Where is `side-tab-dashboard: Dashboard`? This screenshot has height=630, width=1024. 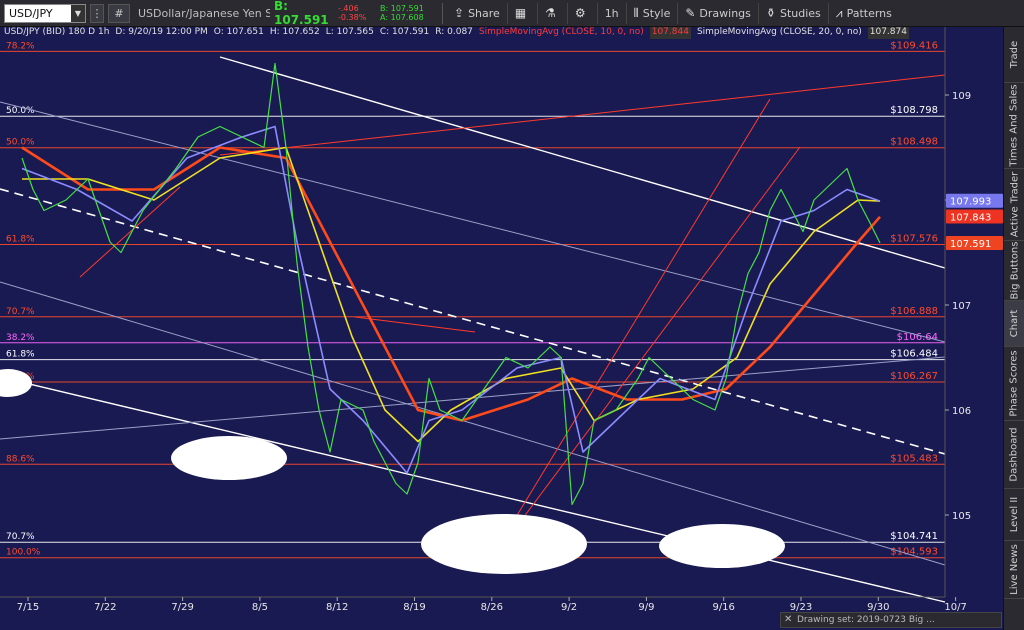
side-tab-dashboard: Dashboard is located at coordinates (1014, 455).